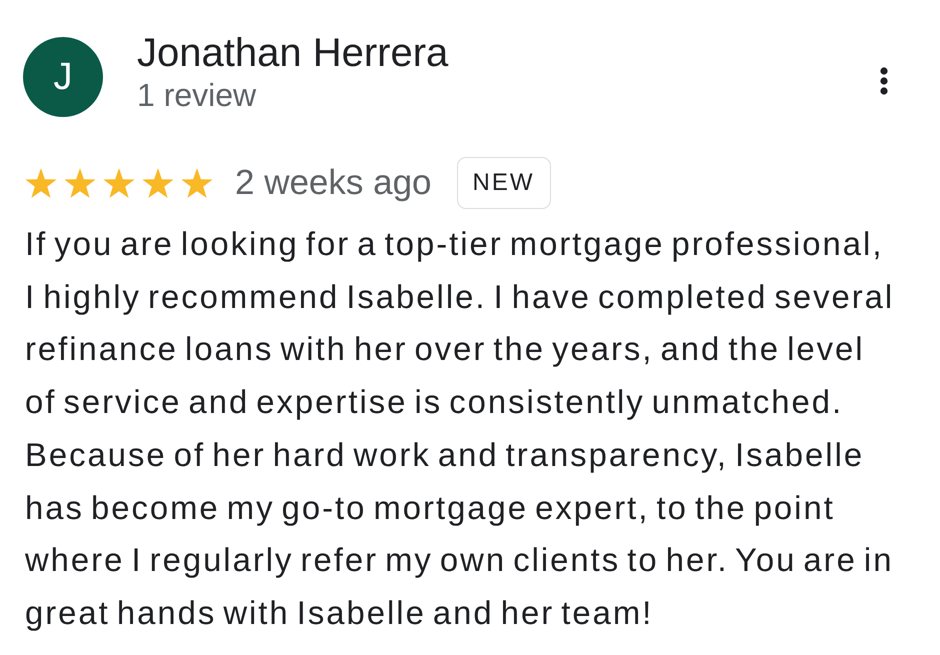  I want to click on review-count: 1 review, so click(196, 95).